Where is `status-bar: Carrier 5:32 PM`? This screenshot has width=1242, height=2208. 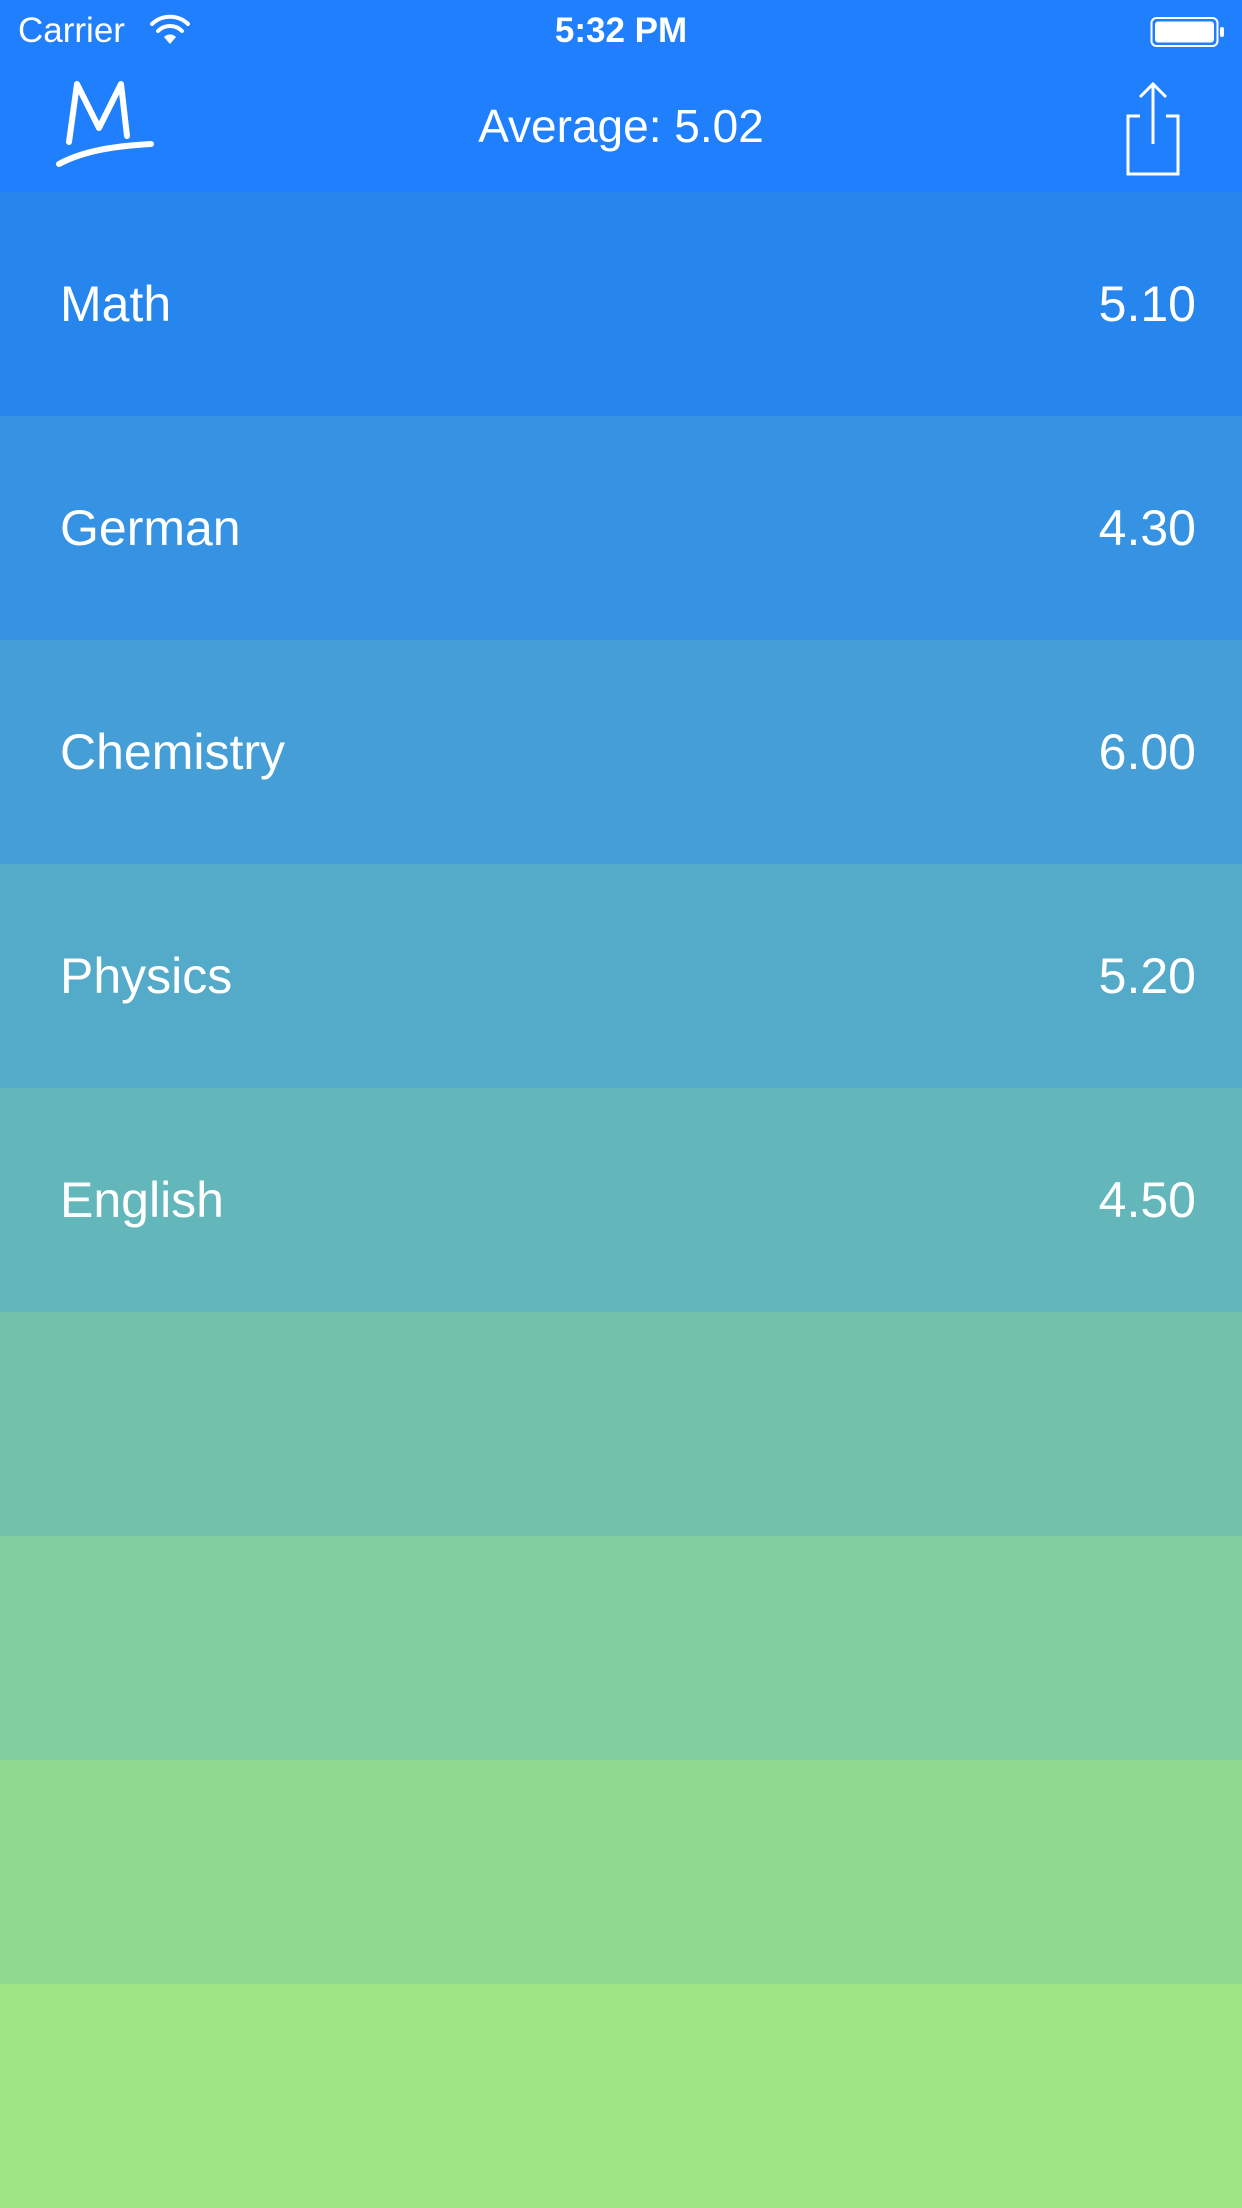 status-bar: Carrier 5:32 PM is located at coordinates (621, 30).